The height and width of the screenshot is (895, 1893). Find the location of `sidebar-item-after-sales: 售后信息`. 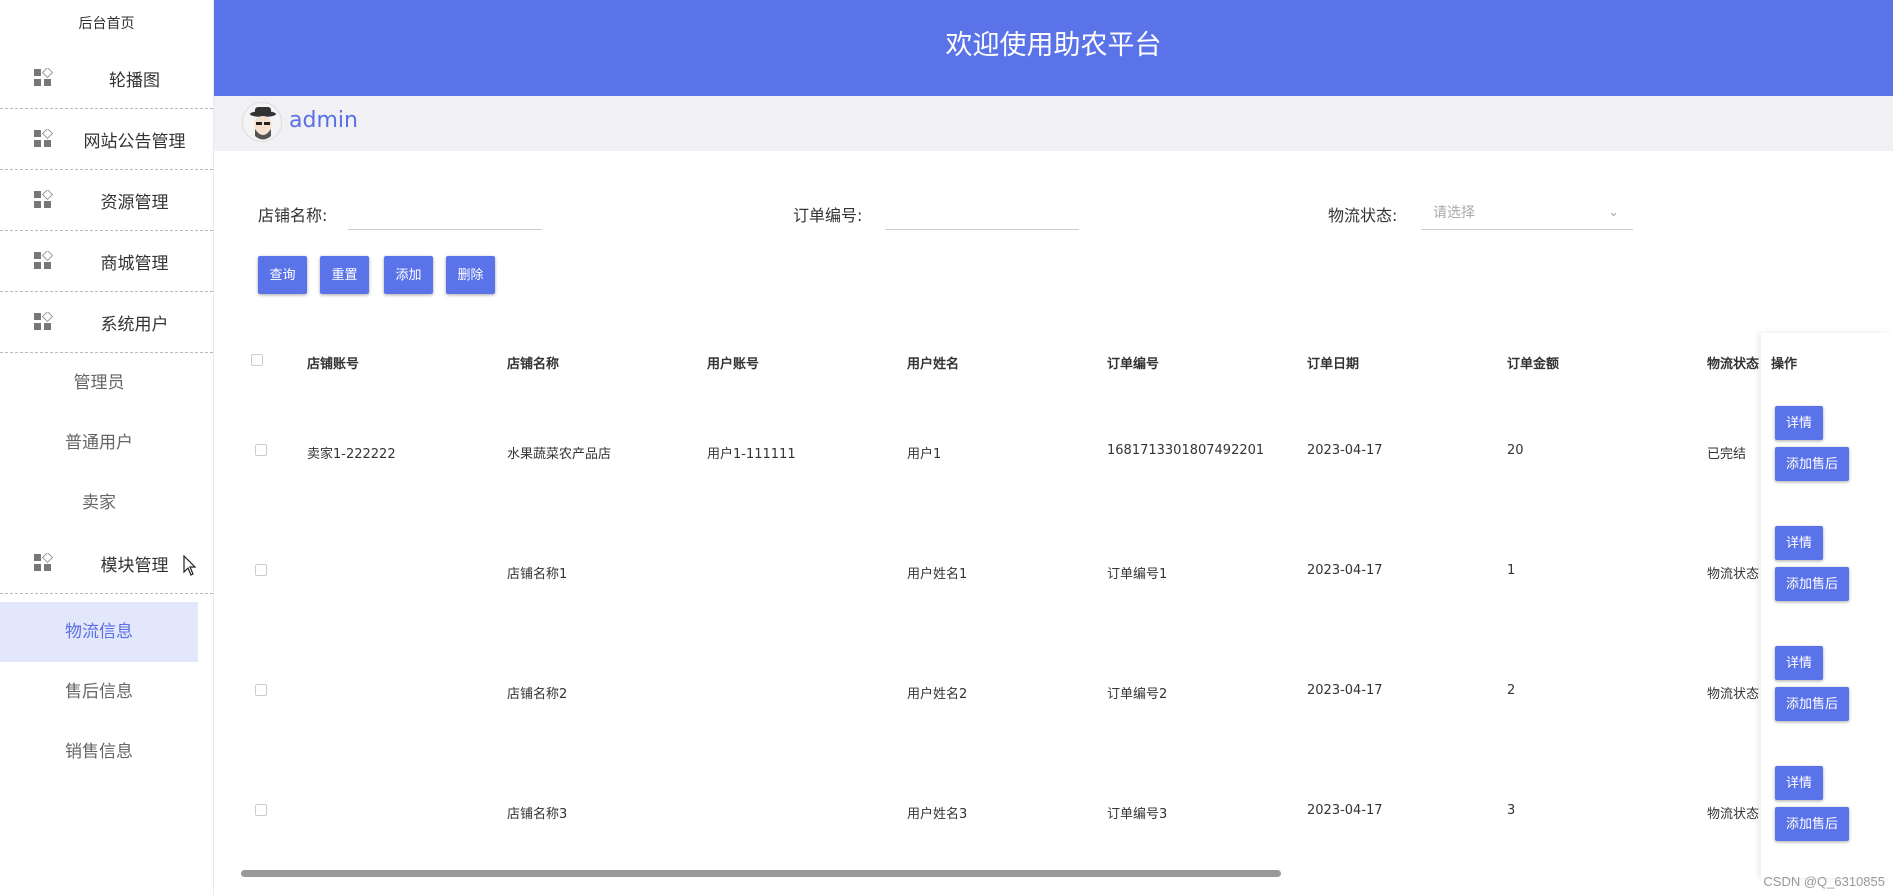

sidebar-item-after-sales: 售后信息 is located at coordinates (99, 692).